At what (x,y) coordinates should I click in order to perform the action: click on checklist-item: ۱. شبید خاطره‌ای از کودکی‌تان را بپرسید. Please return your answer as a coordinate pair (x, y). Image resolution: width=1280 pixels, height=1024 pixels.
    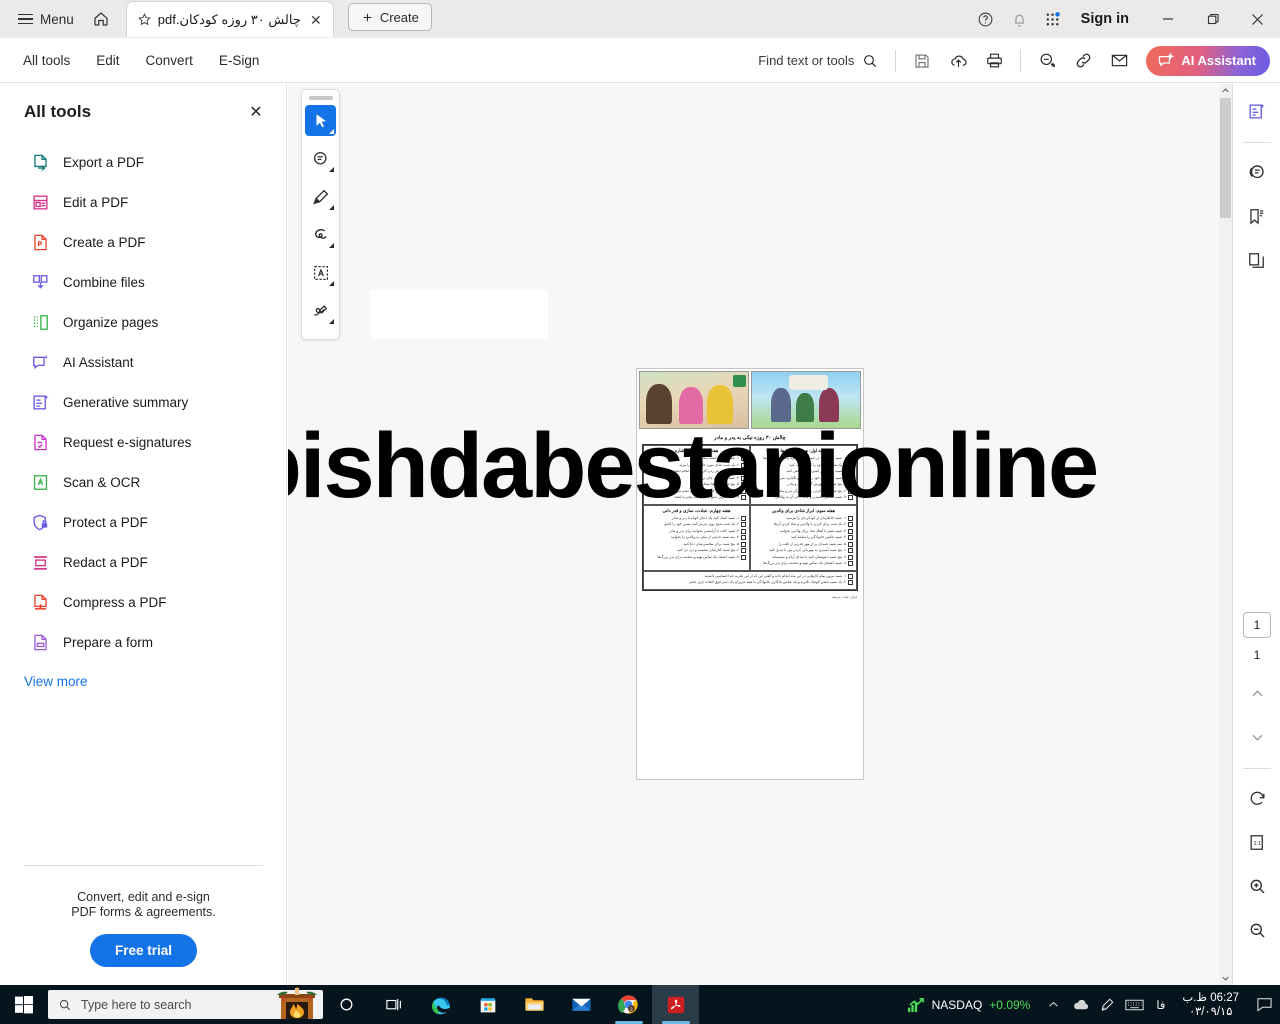
    Looking at the image, I should click on (803, 518).